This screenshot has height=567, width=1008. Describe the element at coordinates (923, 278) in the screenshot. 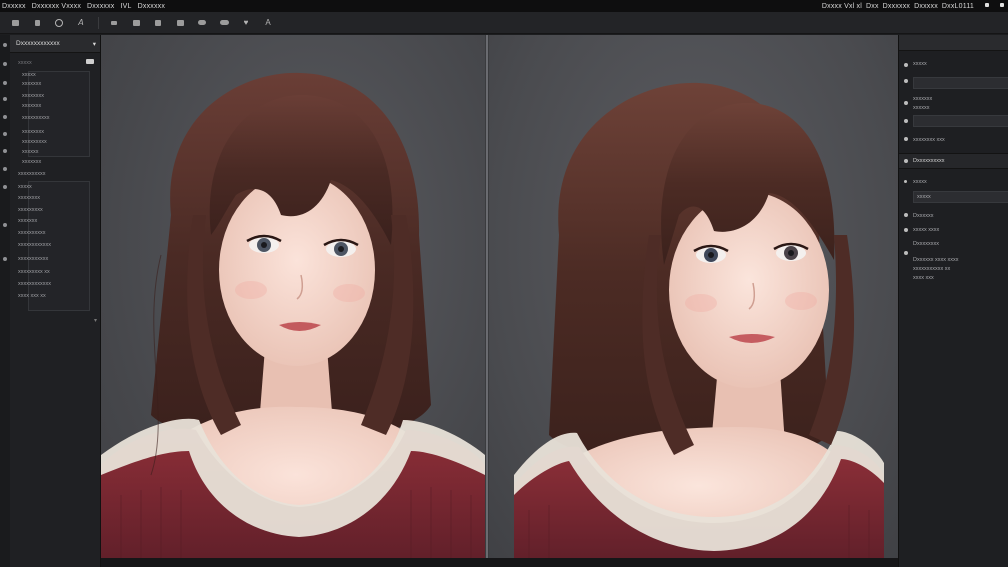

I see `property-label: xxxx xxx` at that location.